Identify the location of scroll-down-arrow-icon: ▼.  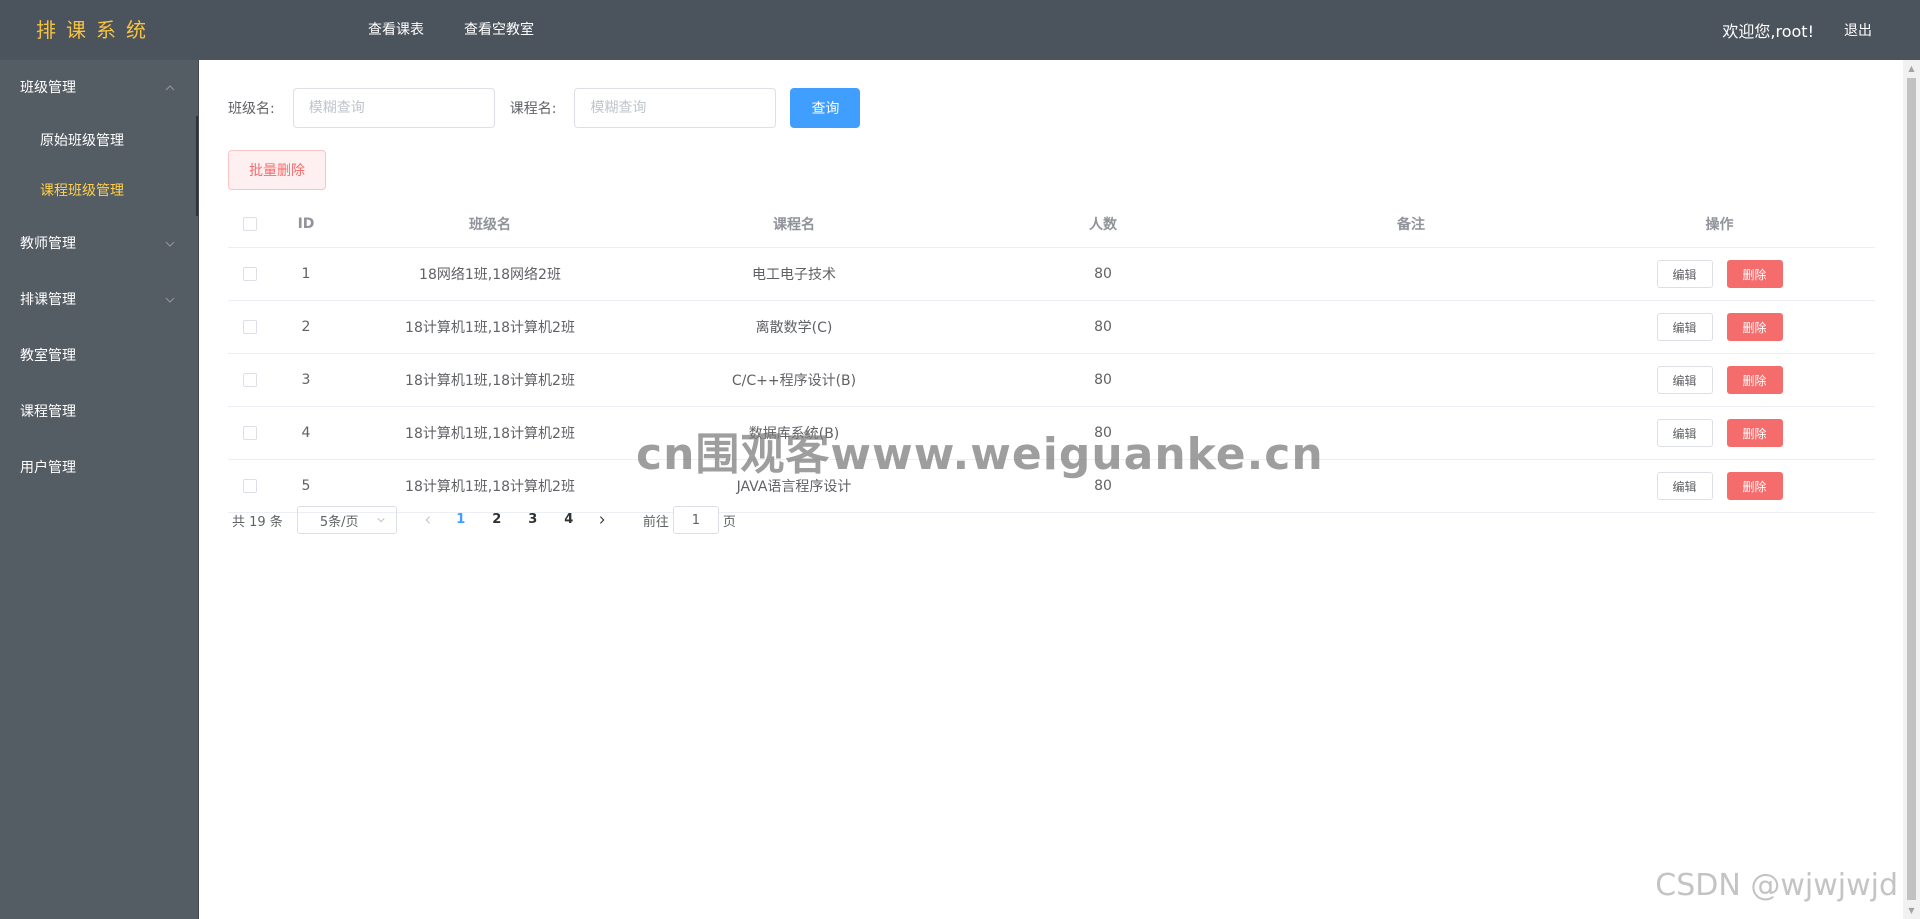
(1911, 910).